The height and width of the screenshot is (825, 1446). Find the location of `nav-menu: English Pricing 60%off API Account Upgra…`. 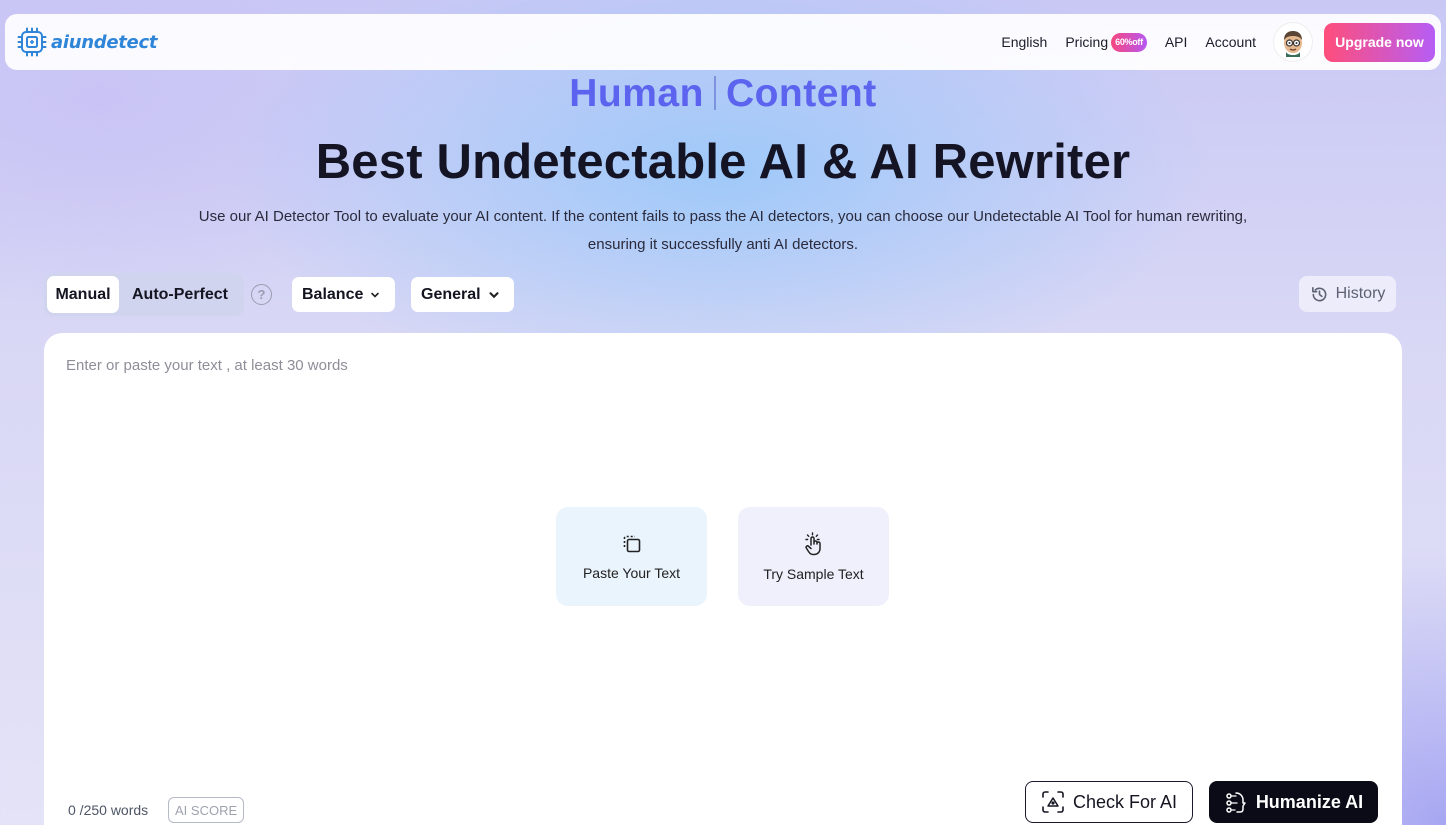

nav-menu: English Pricing 60%off API Account Upgra… is located at coordinates (1218, 42).